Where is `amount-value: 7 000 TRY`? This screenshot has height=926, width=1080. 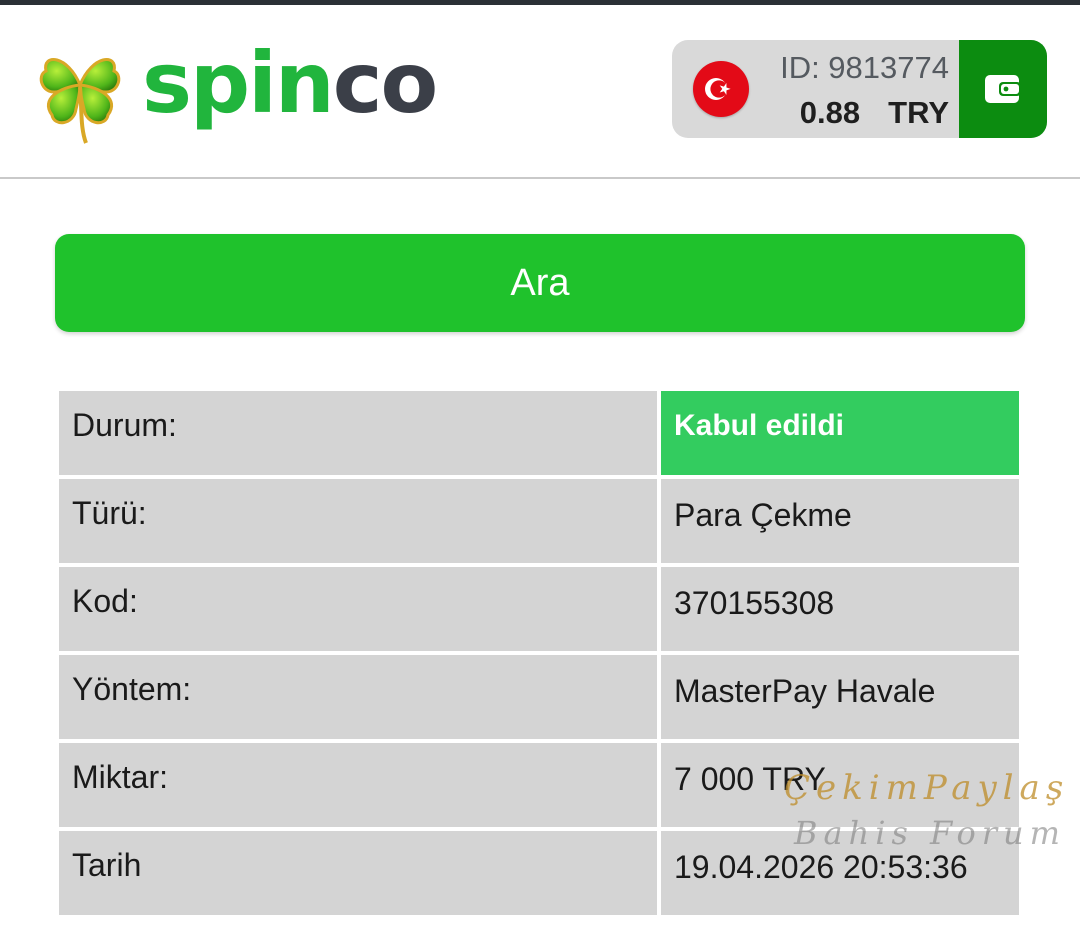
amount-value: 7 000 TRY is located at coordinates (840, 785).